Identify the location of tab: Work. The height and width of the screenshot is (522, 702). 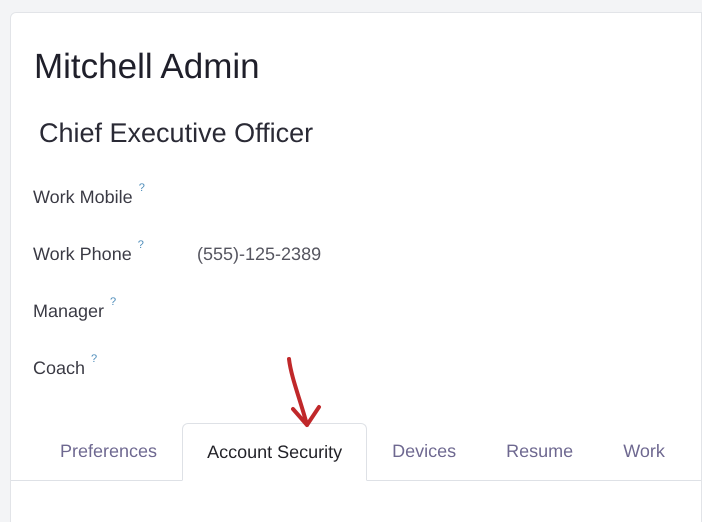
(644, 451).